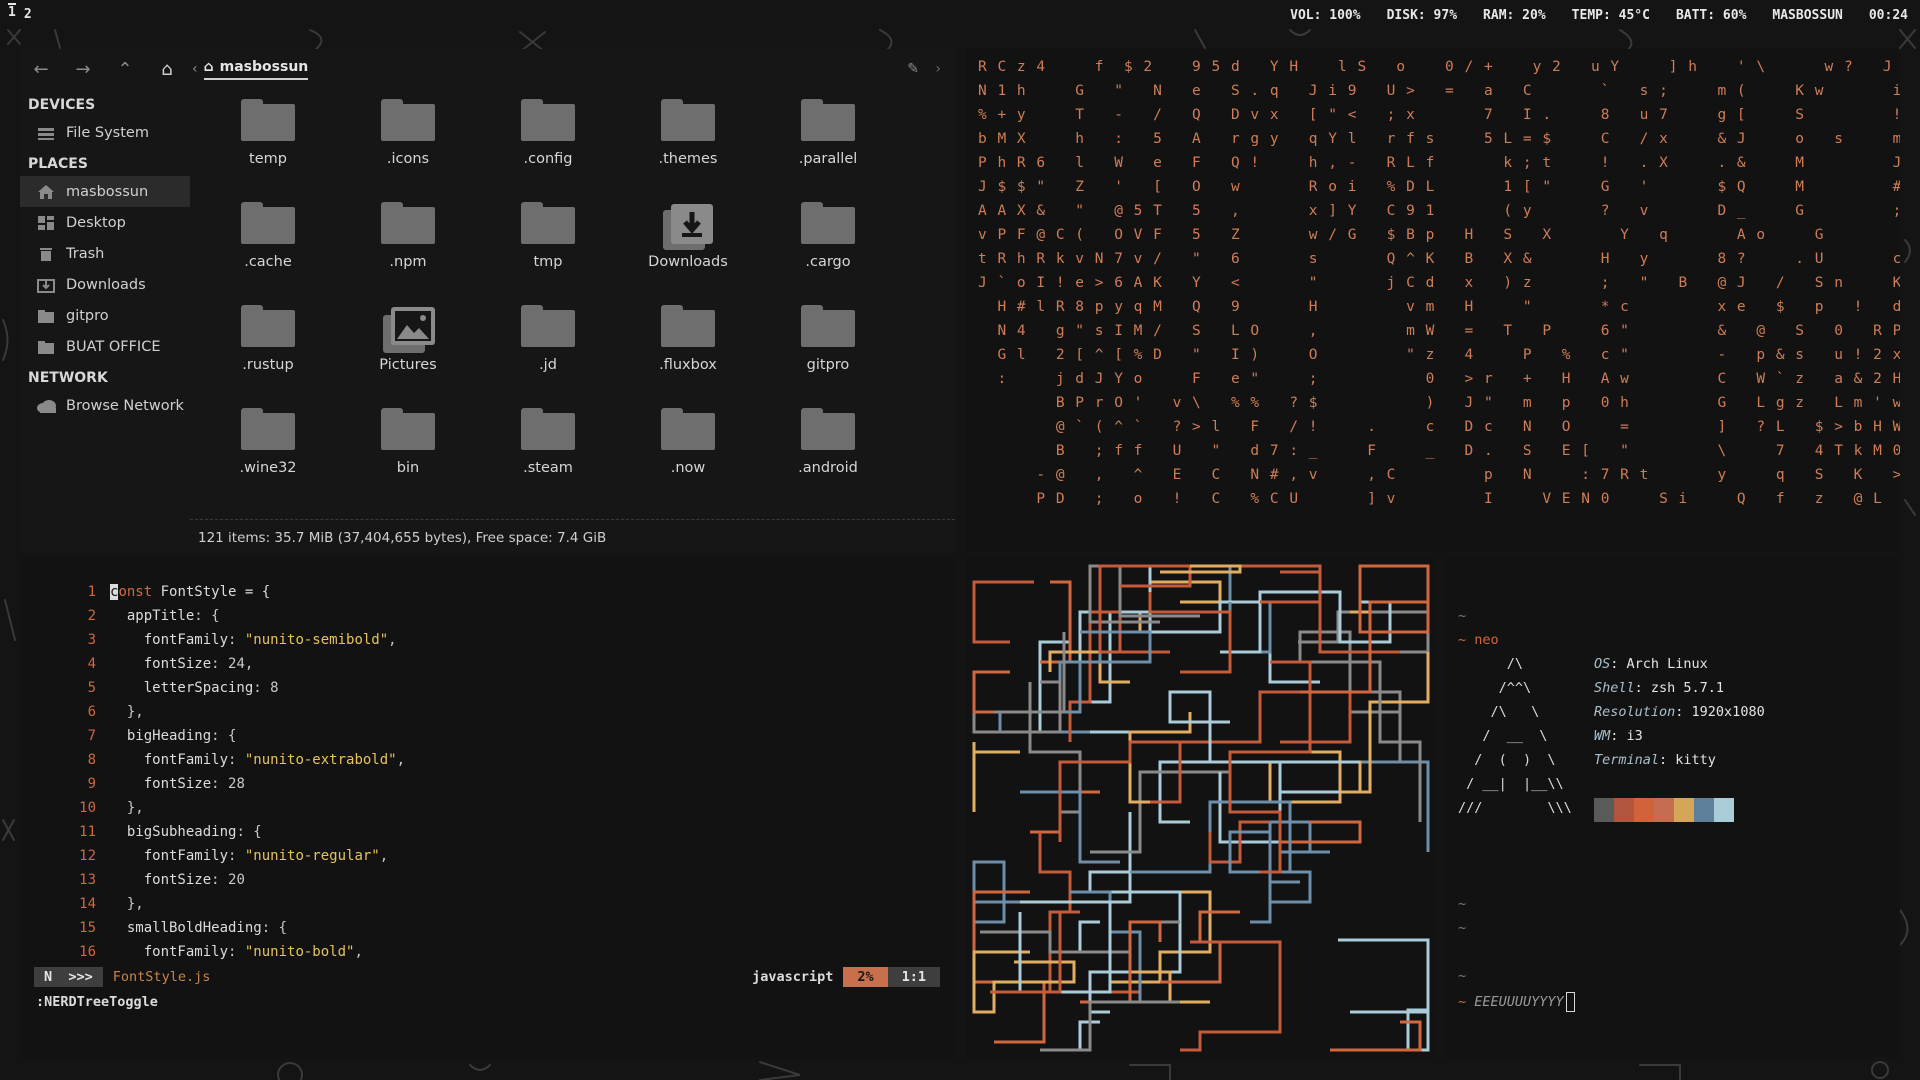 The height and width of the screenshot is (1080, 1920). What do you see at coordinates (268, 346) in the screenshot?
I see `file-item: .rustup` at bounding box center [268, 346].